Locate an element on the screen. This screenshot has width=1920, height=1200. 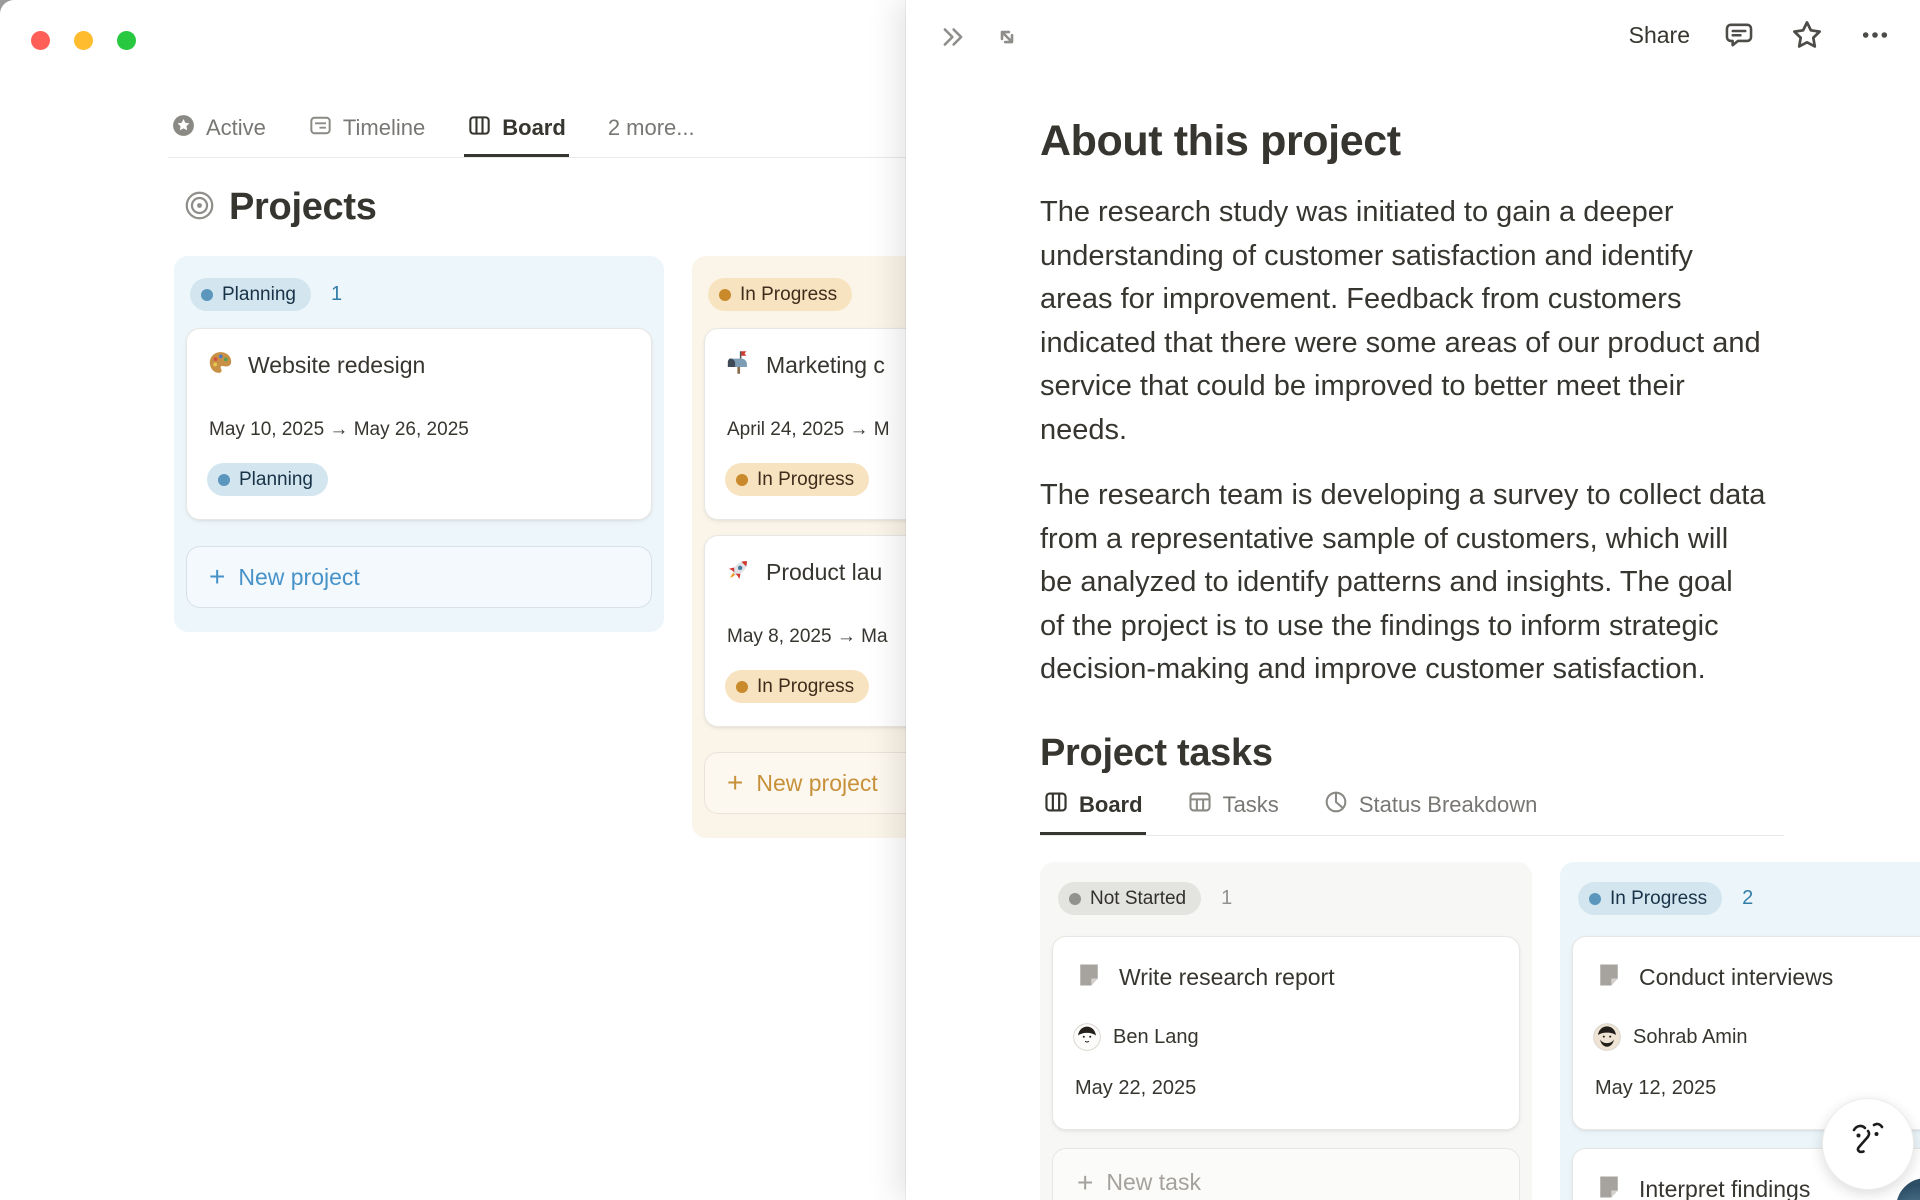
card-date-range: May 8, 2025 → Ma is located at coordinates (807, 636).